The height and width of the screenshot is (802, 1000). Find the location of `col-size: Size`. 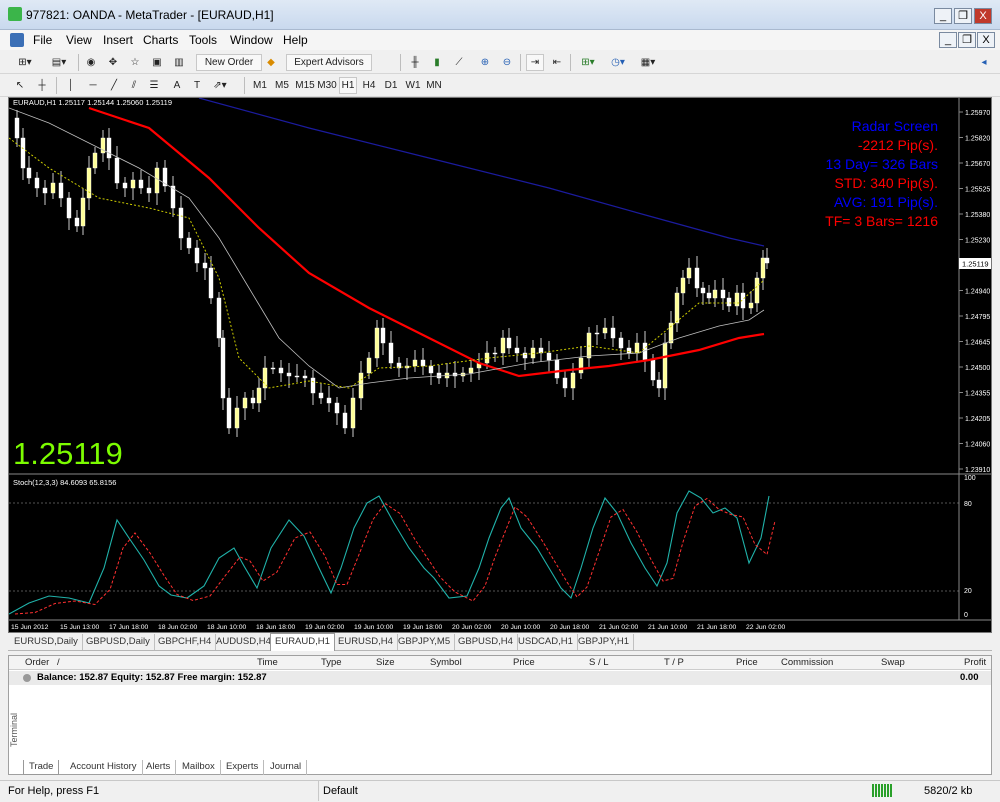

col-size: Size is located at coordinates (385, 662).